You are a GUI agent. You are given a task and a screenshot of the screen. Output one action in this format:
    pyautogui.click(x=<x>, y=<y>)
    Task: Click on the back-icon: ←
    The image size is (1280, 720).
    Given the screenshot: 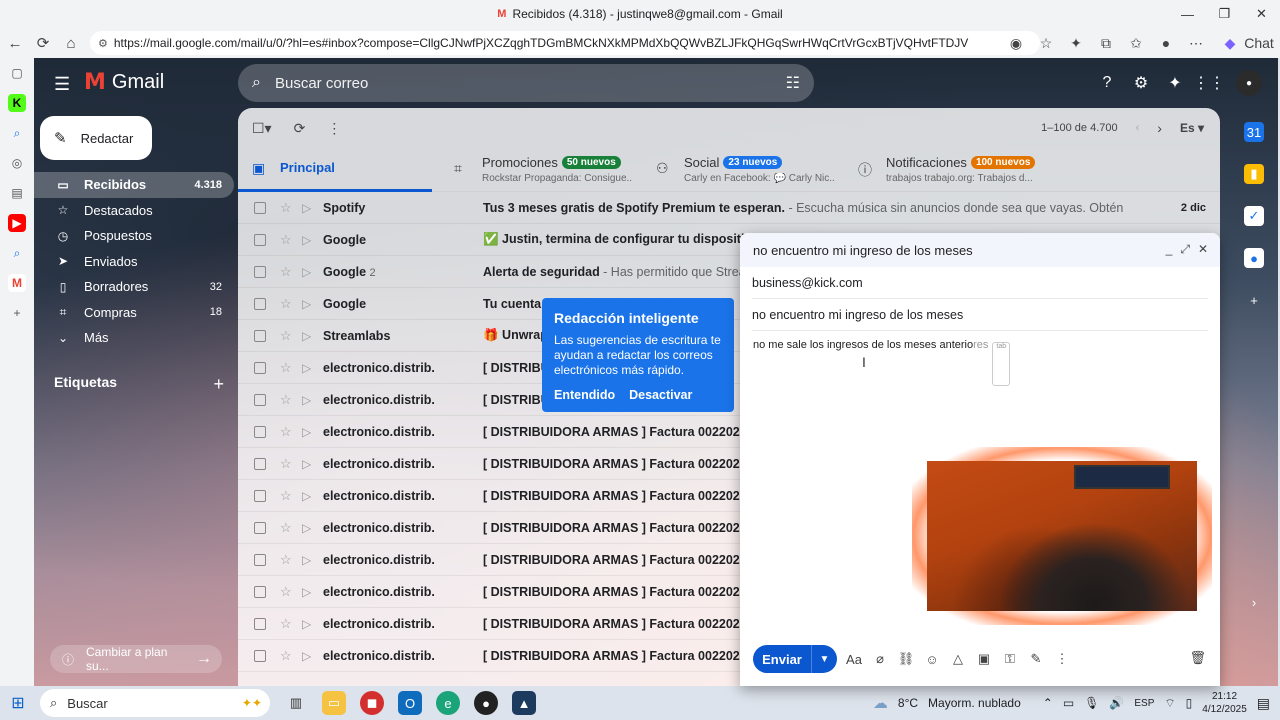 What is the action you would take?
    pyautogui.click(x=15, y=43)
    